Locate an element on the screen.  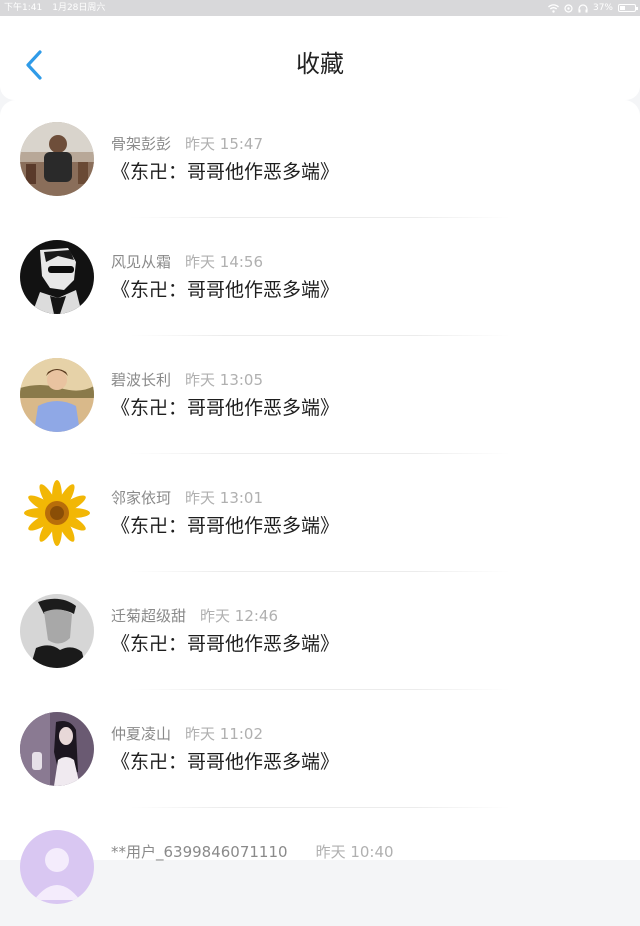
status-time: 下午1:41 is located at coordinates (23, 8).